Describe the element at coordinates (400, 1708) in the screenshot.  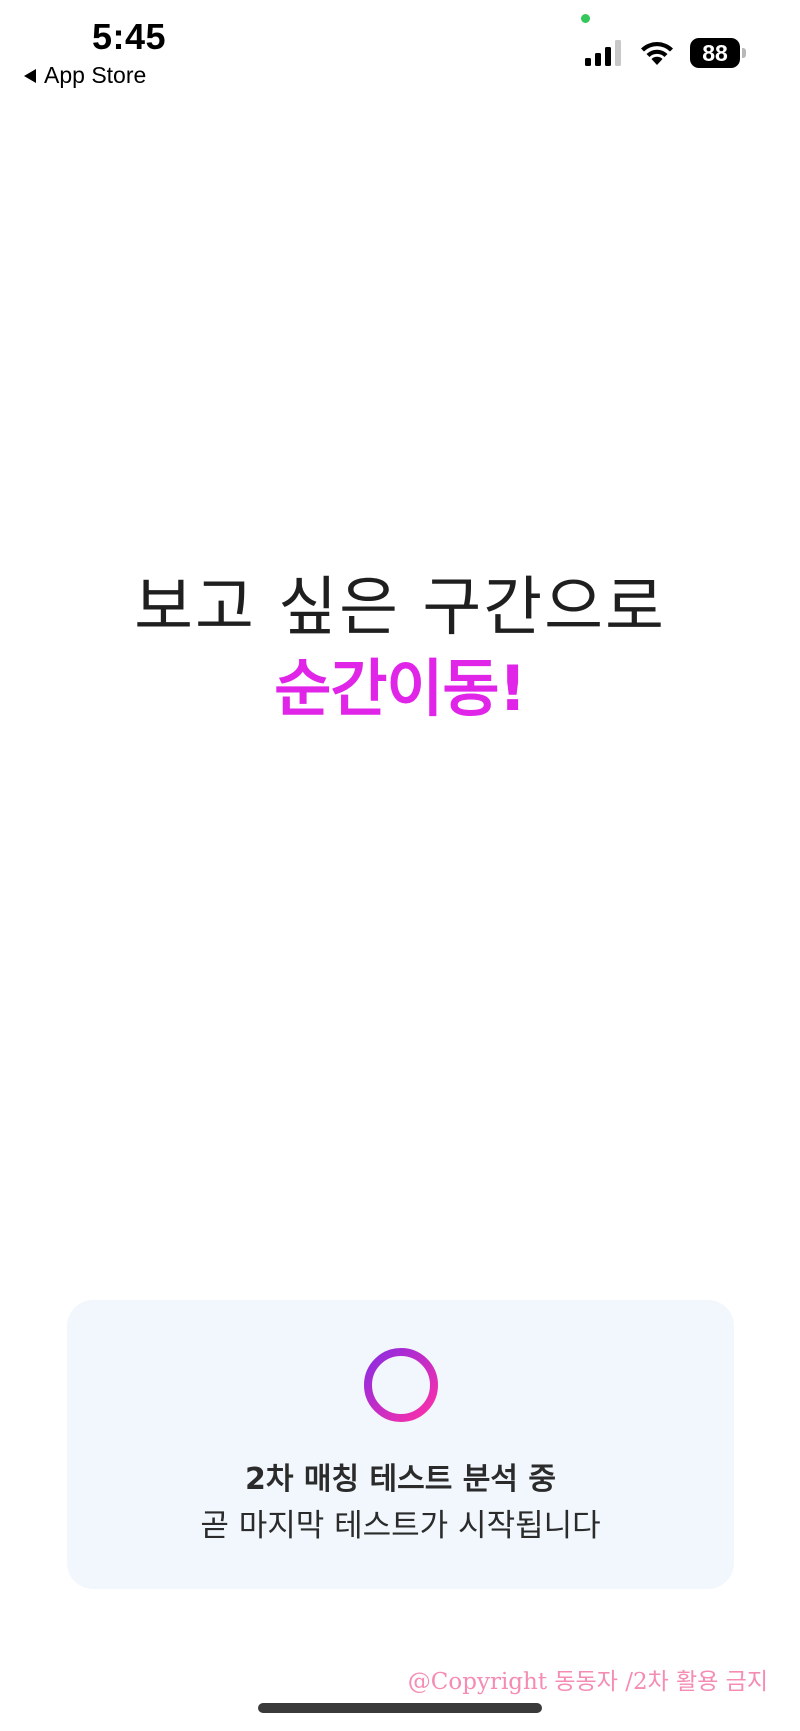
I see `home-indicator` at that location.